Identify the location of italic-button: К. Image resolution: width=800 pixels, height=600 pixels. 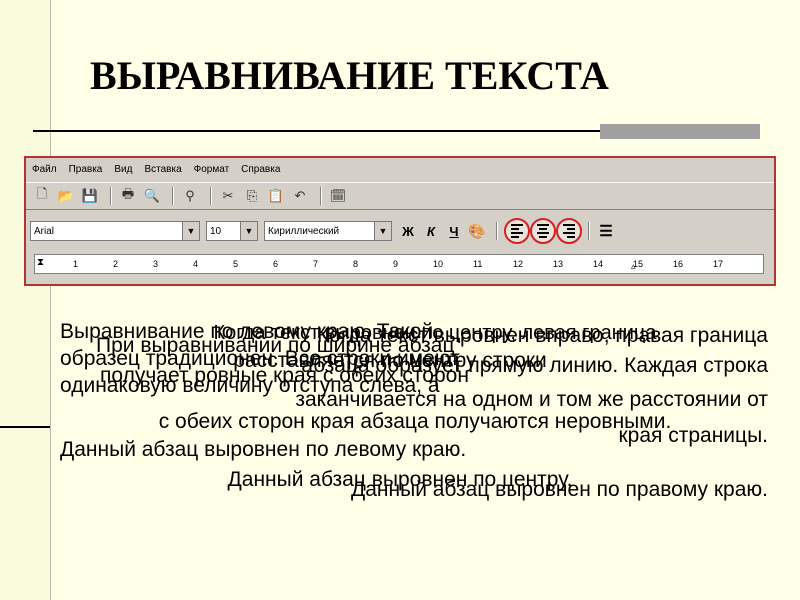
(431, 231).